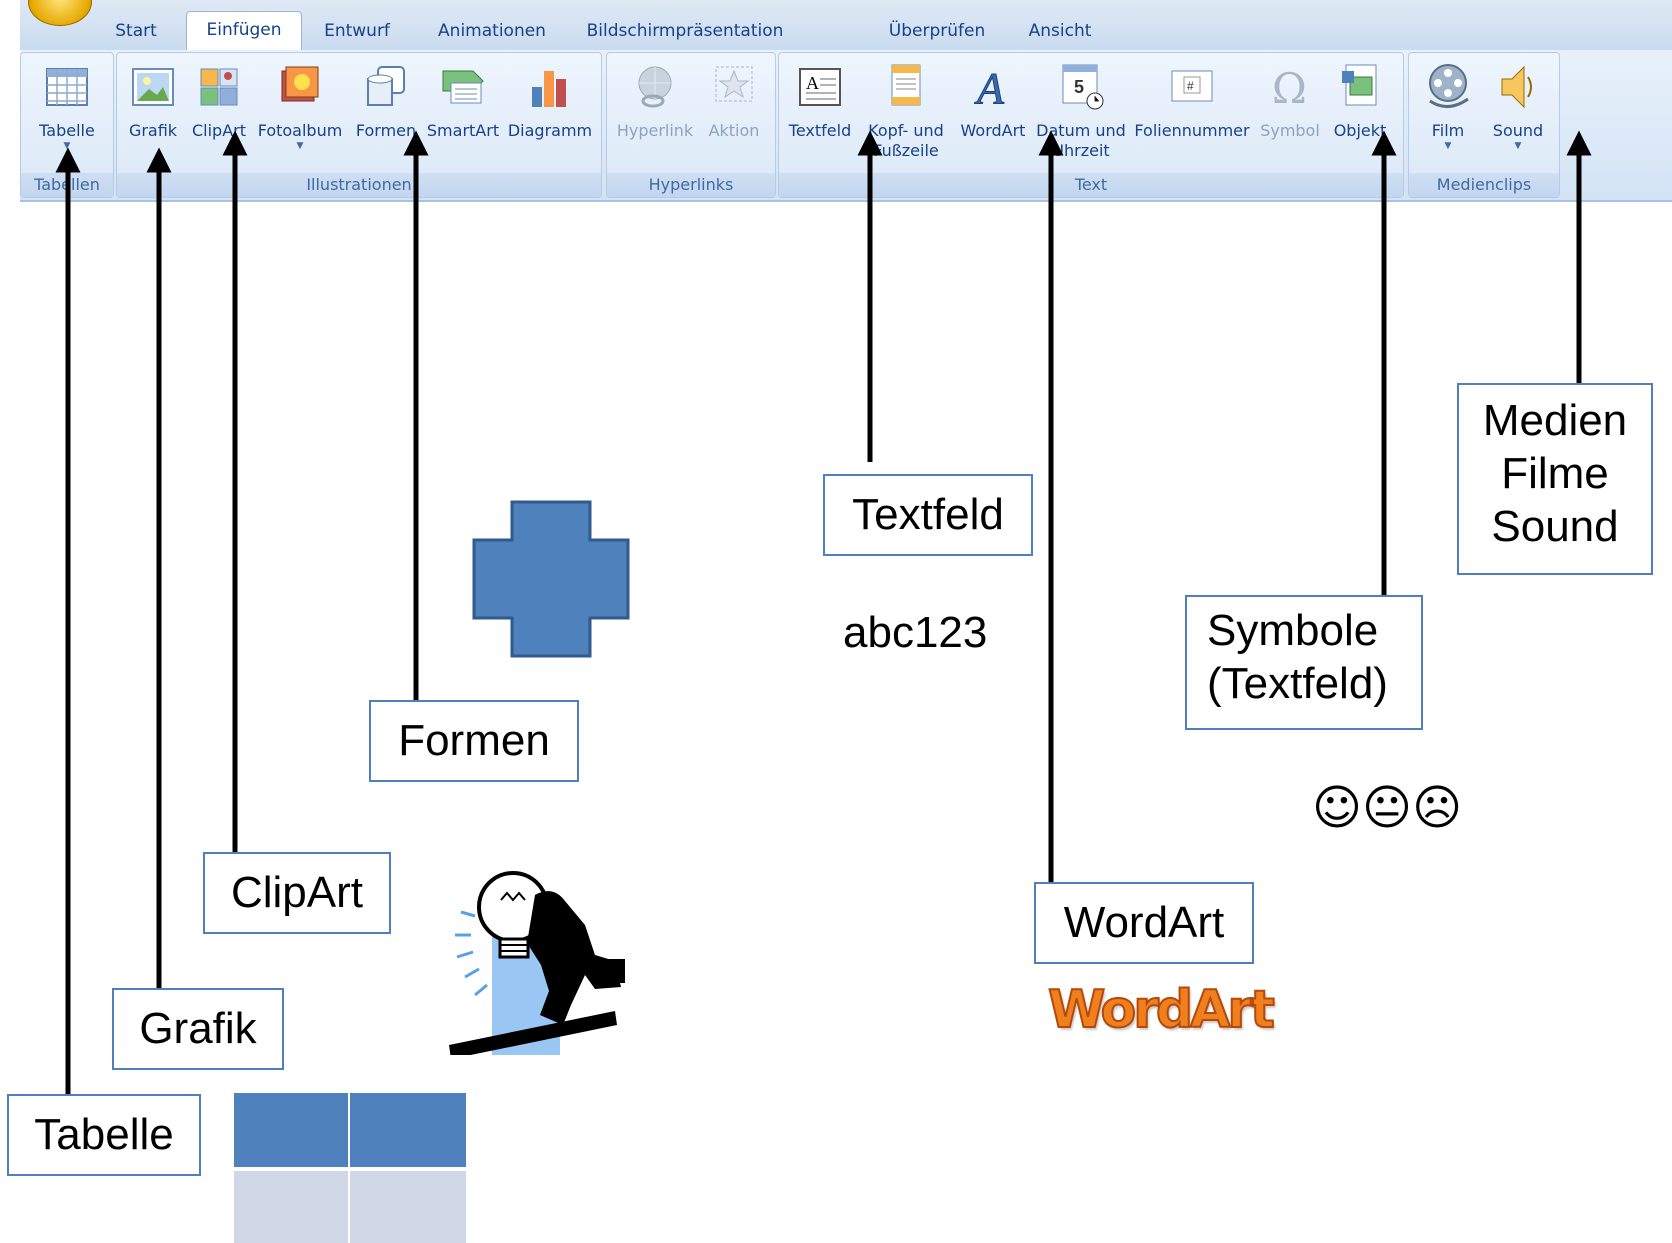  I want to click on wordart-sample: WordArt, so click(1161, 1010).